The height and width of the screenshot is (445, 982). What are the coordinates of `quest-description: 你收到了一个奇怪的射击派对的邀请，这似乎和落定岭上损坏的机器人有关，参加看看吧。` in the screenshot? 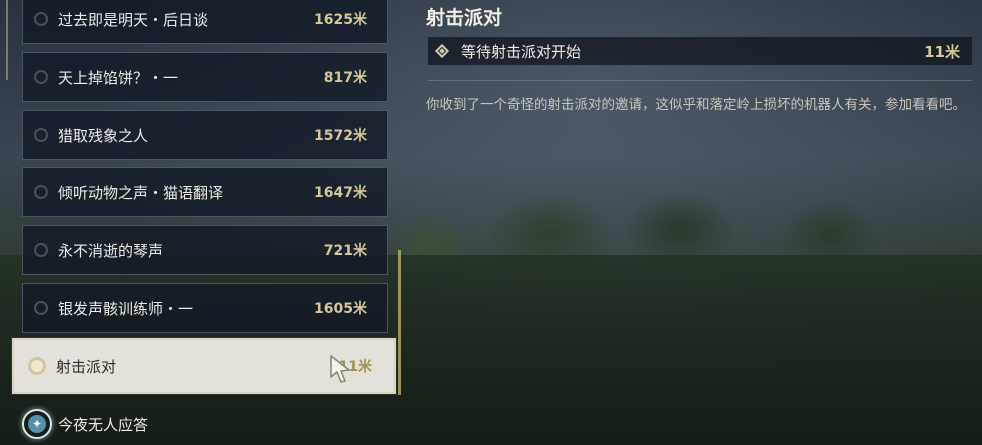 It's located at (696, 105).